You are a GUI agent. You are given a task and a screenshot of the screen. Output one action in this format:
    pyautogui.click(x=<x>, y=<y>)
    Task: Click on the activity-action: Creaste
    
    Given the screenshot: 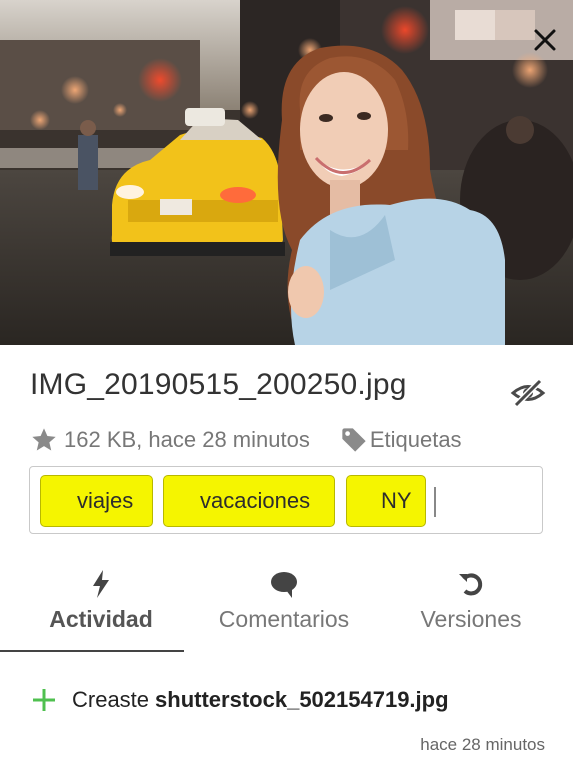 What is the action you would take?
    pyautogui.click(x=111, y=699)
    